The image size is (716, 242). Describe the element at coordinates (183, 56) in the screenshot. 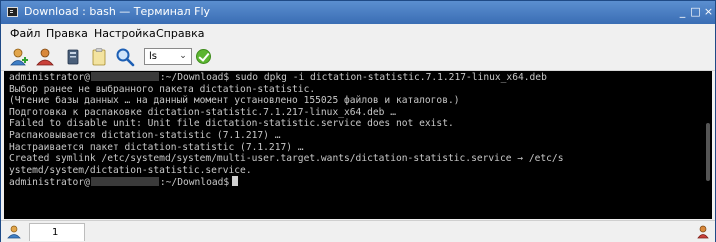

I see `chevron-down-icon: ⌄` at that location.